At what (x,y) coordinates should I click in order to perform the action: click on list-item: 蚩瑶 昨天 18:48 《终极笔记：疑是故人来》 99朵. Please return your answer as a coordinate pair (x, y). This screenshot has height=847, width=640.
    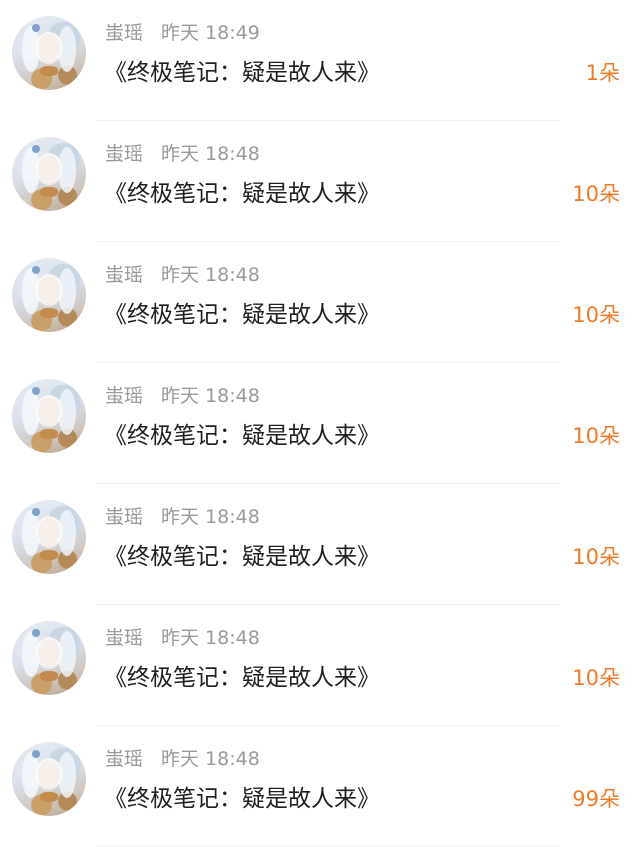
    Looking at the image, I should click on (320, 786).